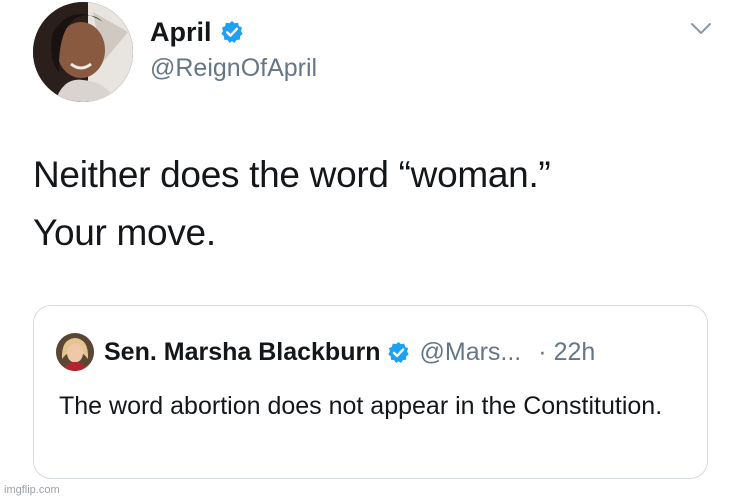  I want to click on quoted-author-display-name: Sen. Marsha Blackburn, so click(242, 352).